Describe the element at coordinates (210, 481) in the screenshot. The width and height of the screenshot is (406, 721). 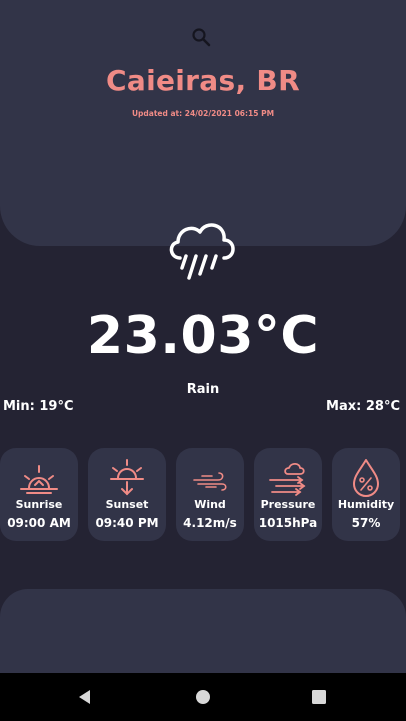
I see `wind-icon` at that location.